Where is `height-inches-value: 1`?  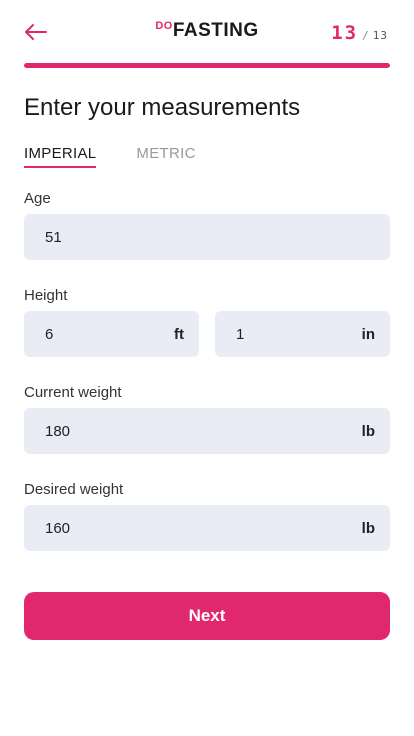 height-inches-value: 1 is located at coordinates (240, 334).